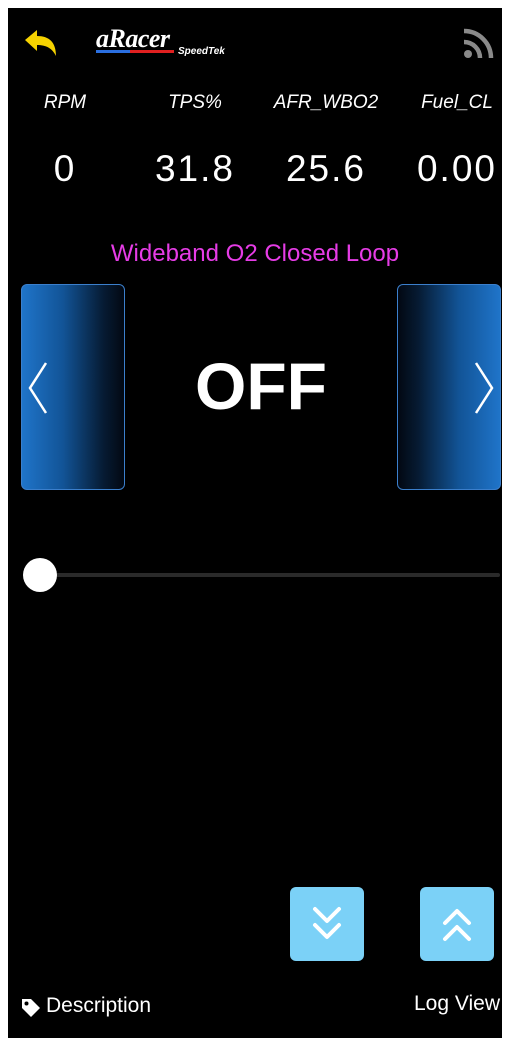 Image resolution: width=505 pixels, height=1041 pixels. What do you see at coordinates (65, 168) in the screenshot?
I see `gauge-value-rpm: 0` at bounding box center [65, 168].